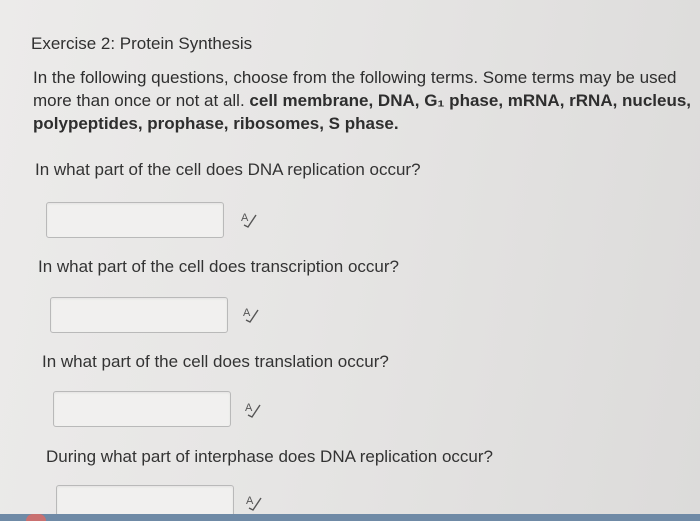  Describe the element at coordinates (36, 517) in the screenshot. I see `bottom-marker` at that location.